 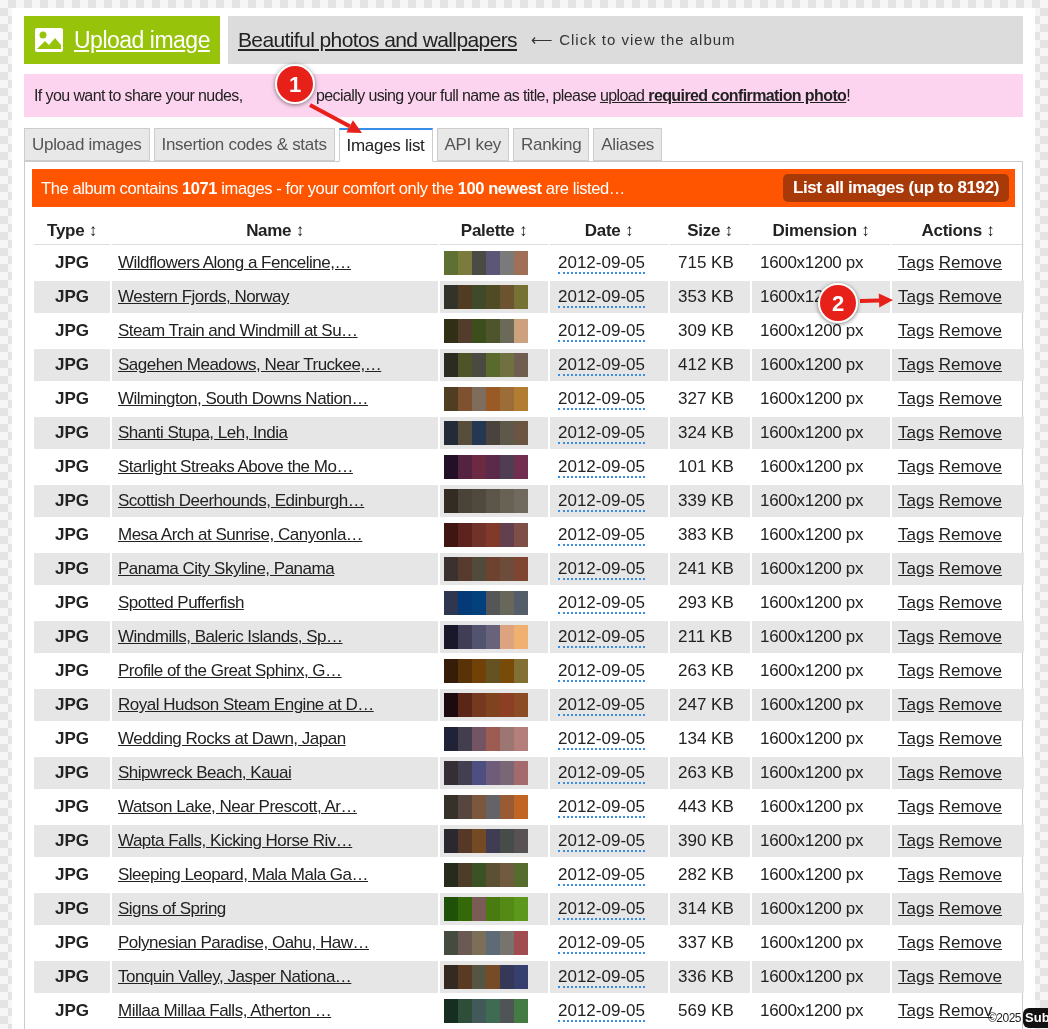 What do you see at coordinates (958, 231) in the screenshot?
I see `column-header: Actions ↕` at bounding box center [958, 231].